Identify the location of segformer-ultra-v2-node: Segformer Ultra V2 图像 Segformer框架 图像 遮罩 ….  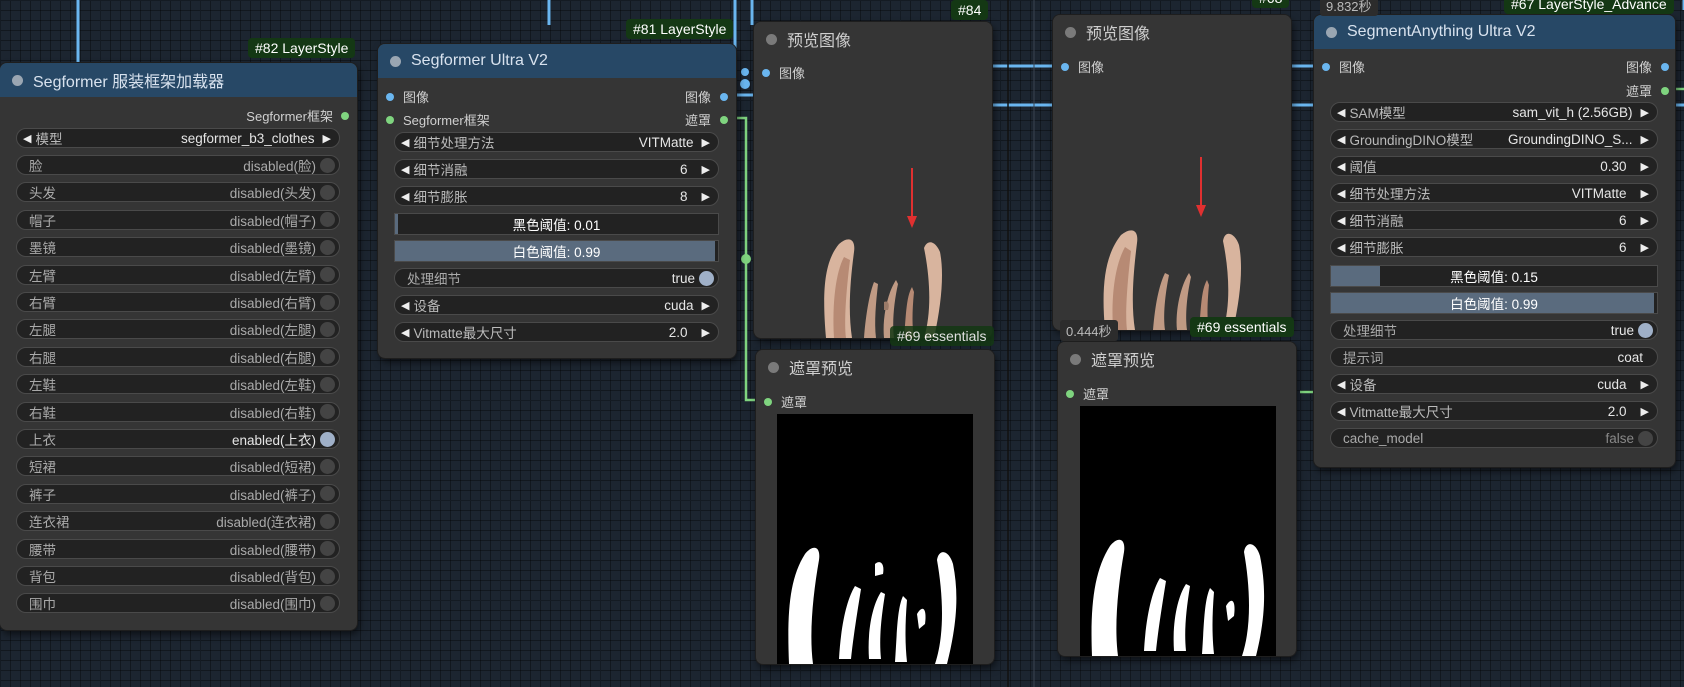
(557, 201).